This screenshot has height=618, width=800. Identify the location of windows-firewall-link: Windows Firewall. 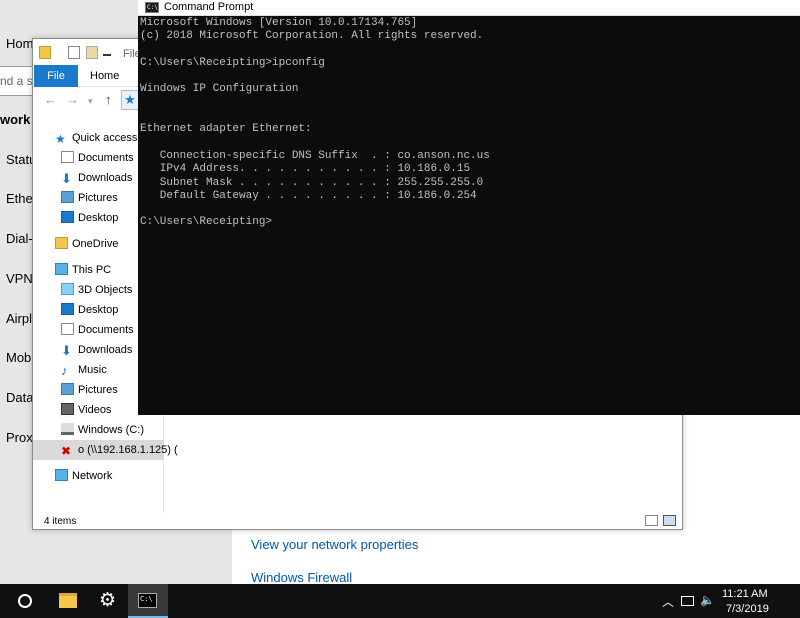
(301, 577).